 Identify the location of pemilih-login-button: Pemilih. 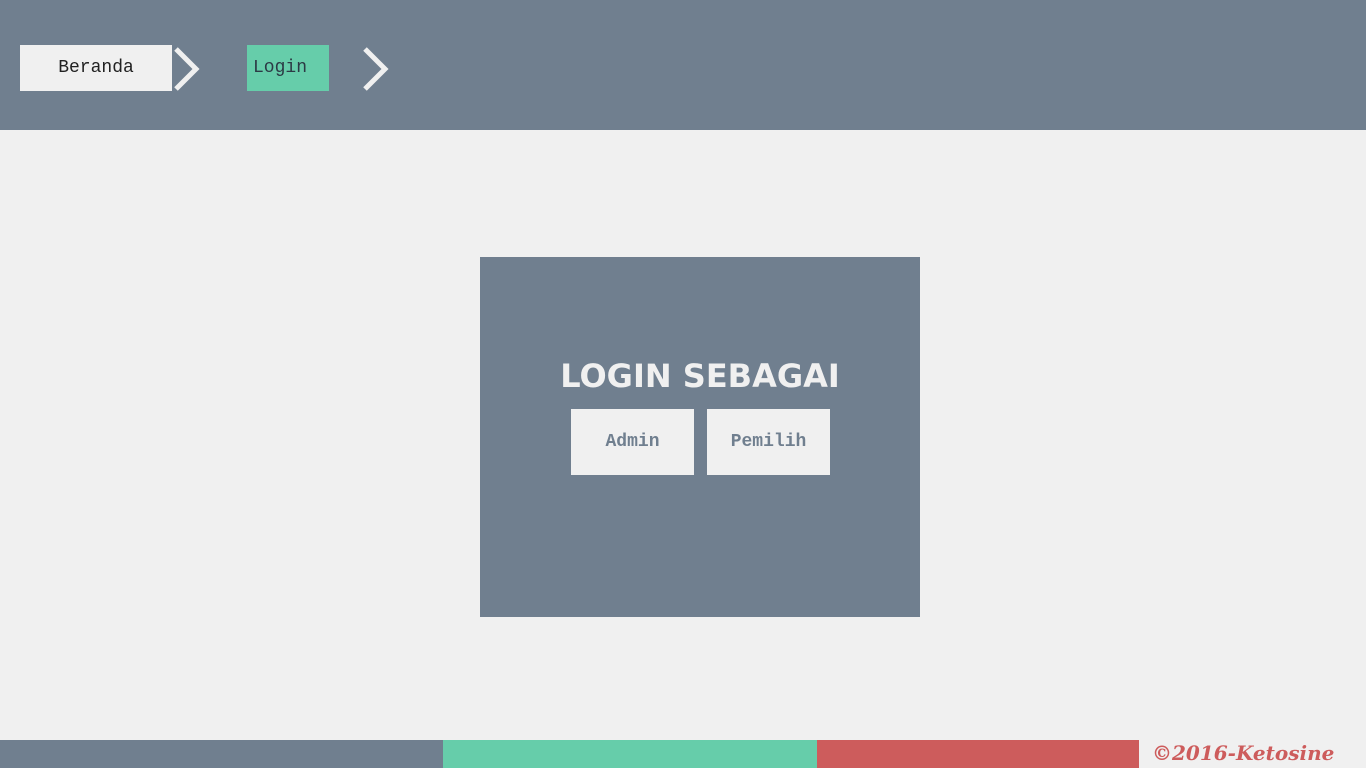
(768, 442).